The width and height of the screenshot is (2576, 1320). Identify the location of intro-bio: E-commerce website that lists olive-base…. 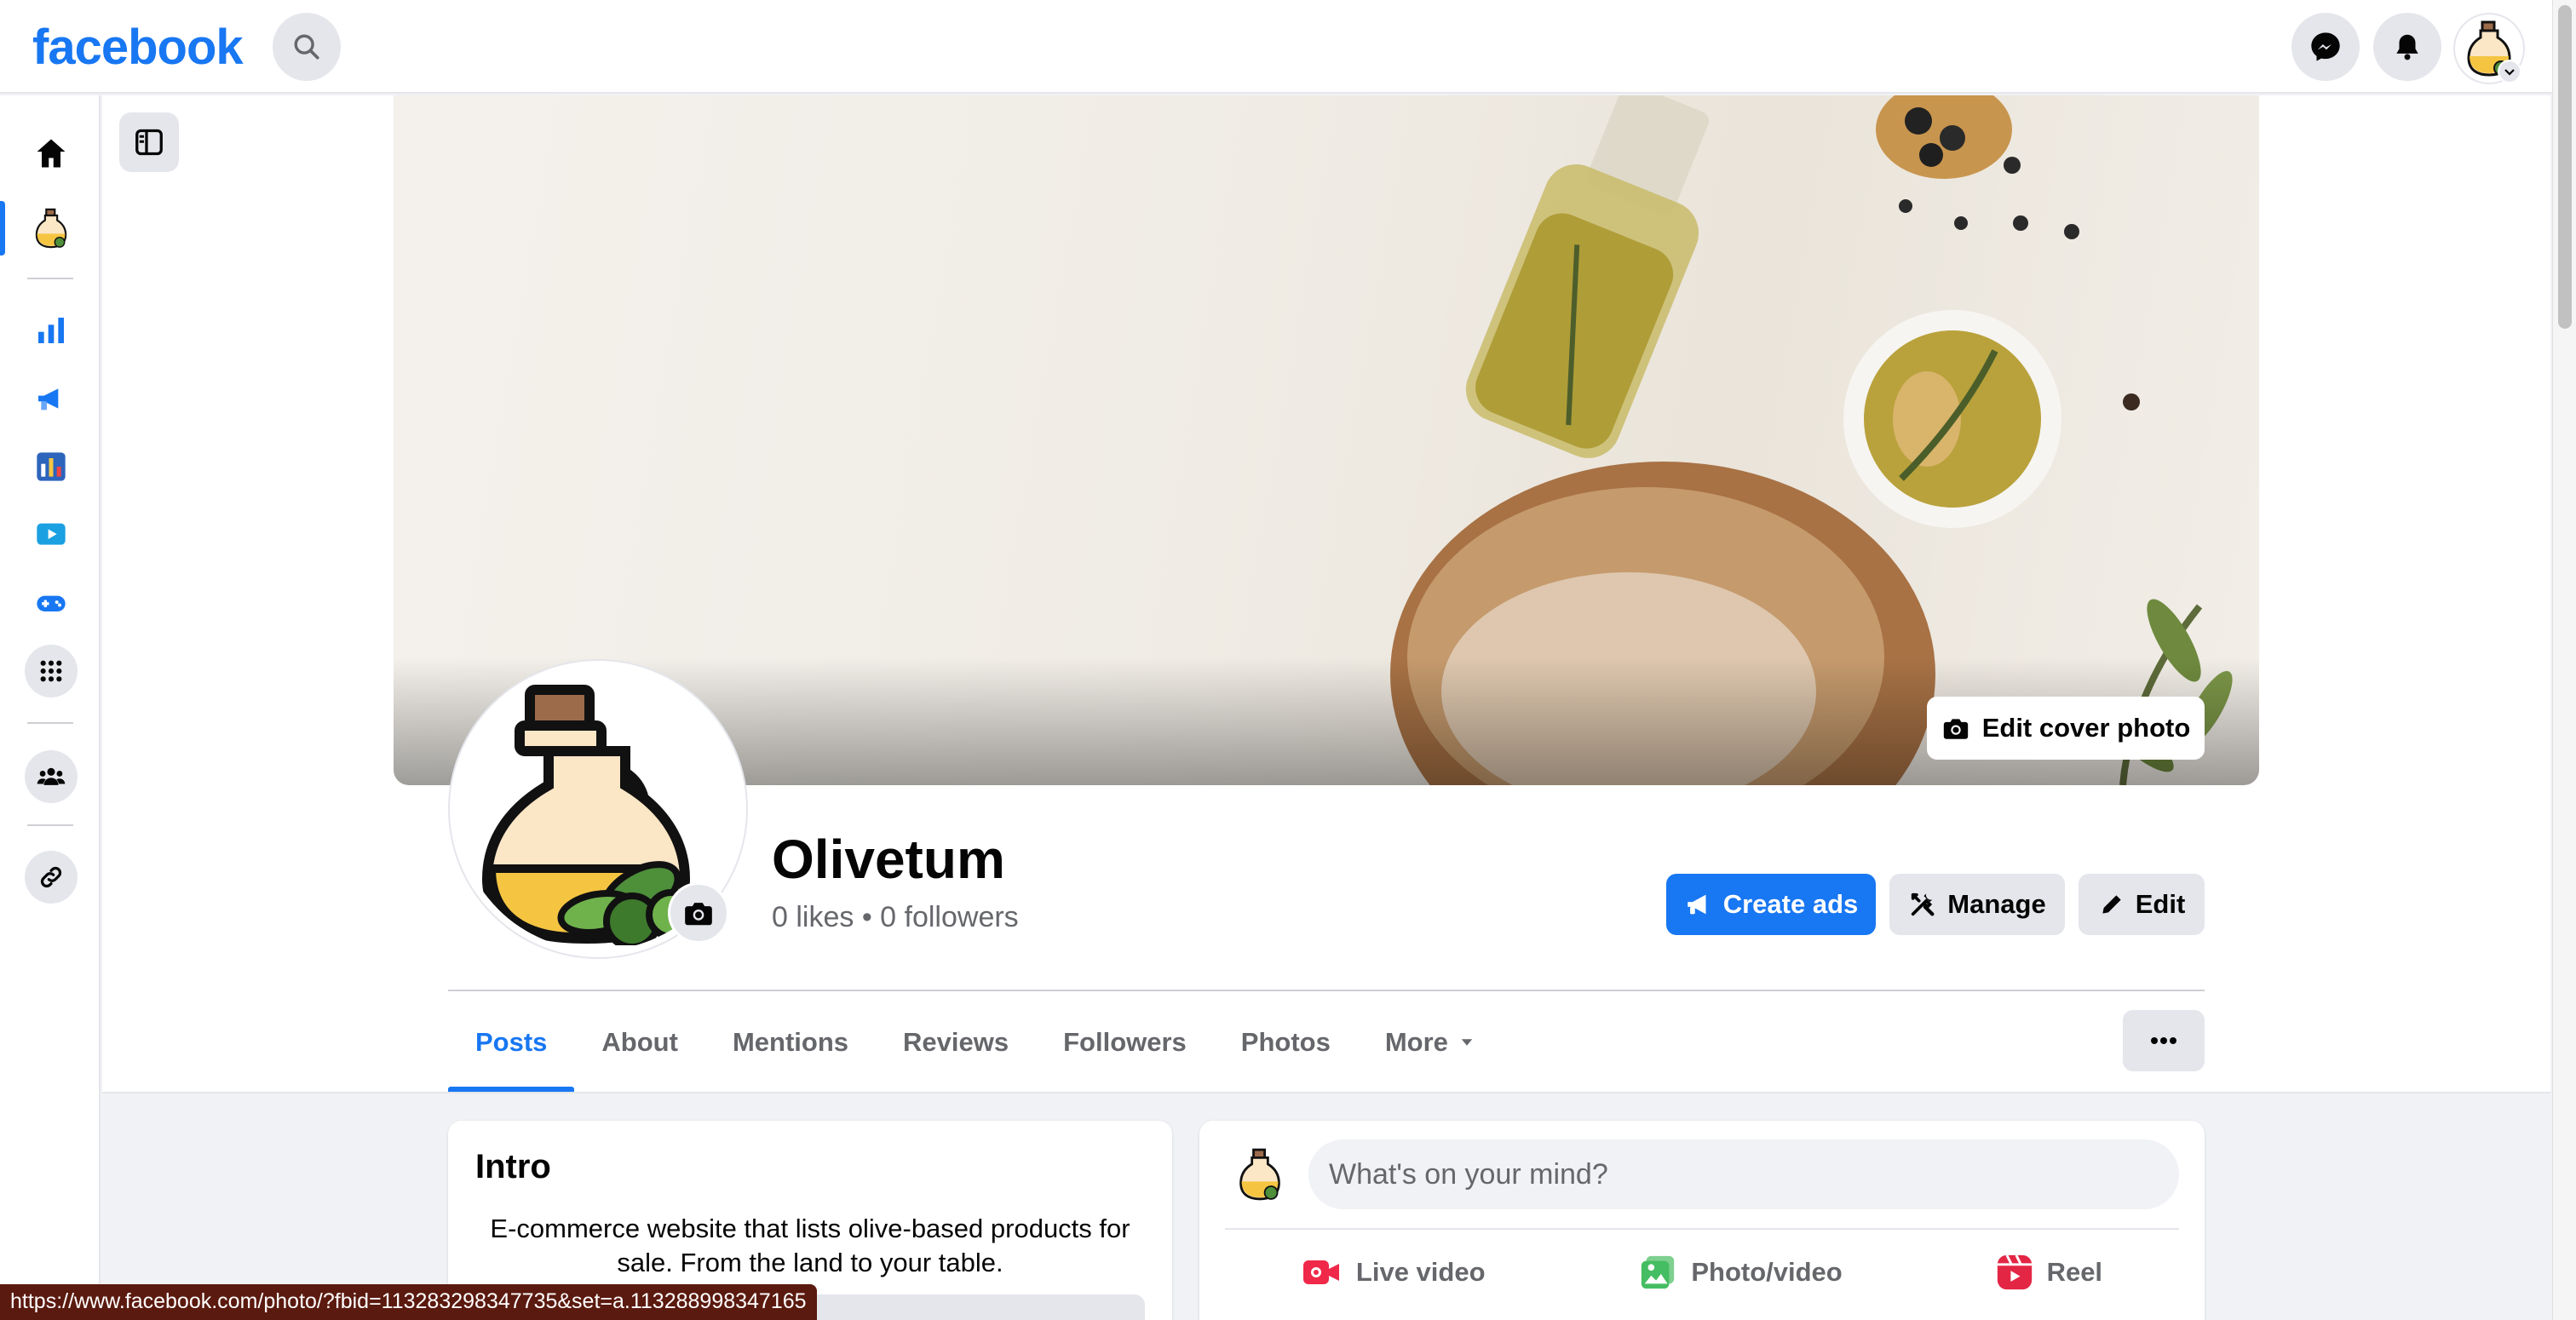
(810, 1245).